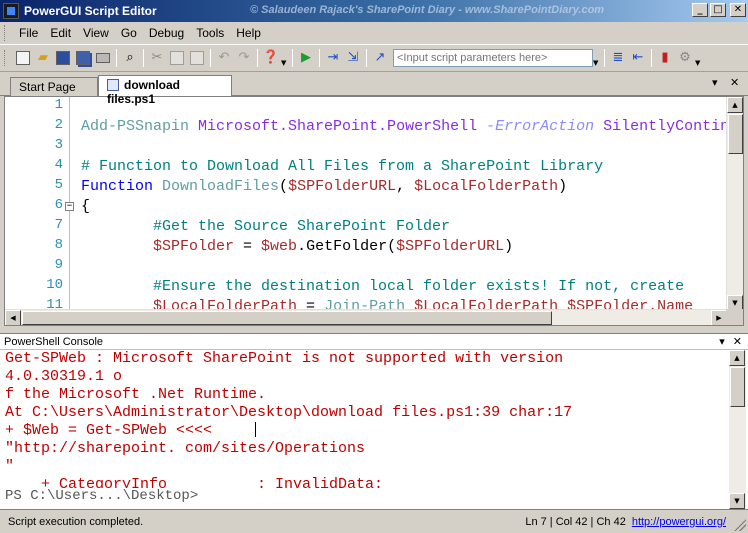 The height and width of the screenshot is (533, 748). I want to click on undo-button: ↶, so click(224, 58).